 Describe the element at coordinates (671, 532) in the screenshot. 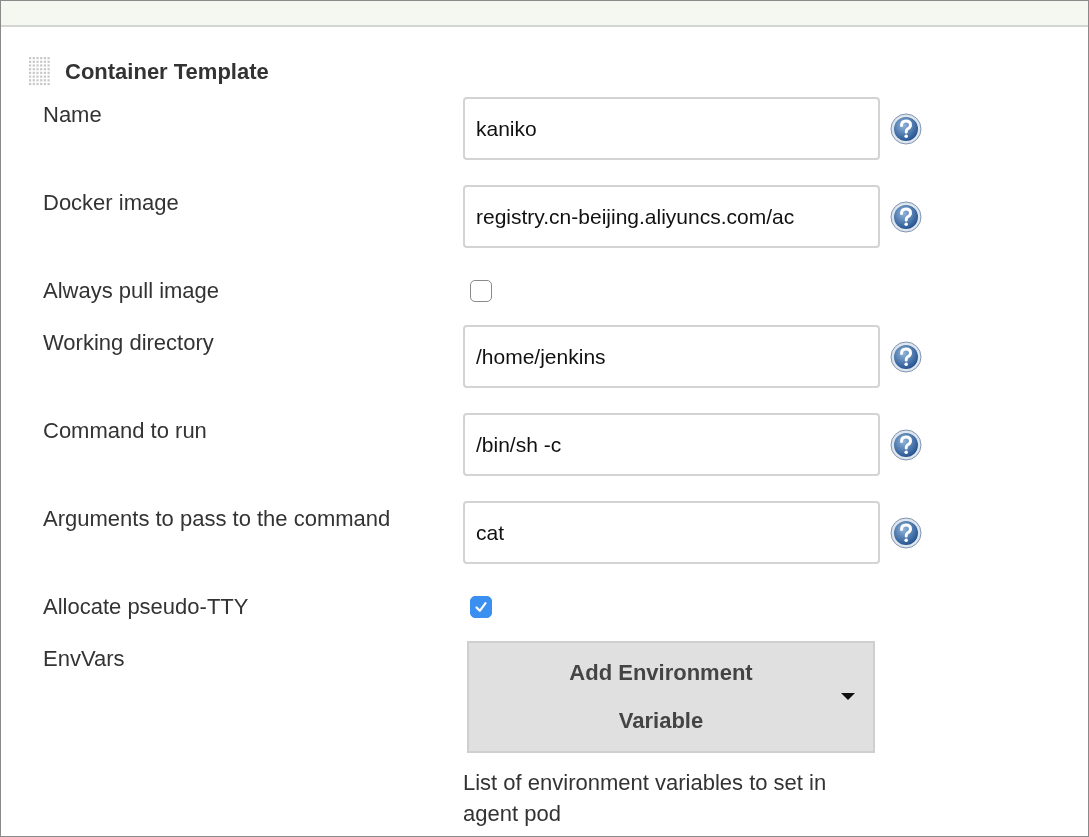

I see `text-field: cat` at that location.